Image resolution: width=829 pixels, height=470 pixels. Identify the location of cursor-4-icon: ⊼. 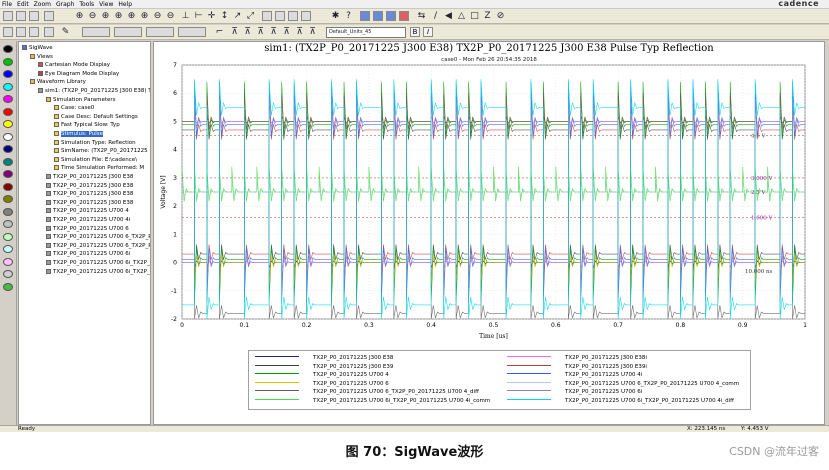
(273, 32).